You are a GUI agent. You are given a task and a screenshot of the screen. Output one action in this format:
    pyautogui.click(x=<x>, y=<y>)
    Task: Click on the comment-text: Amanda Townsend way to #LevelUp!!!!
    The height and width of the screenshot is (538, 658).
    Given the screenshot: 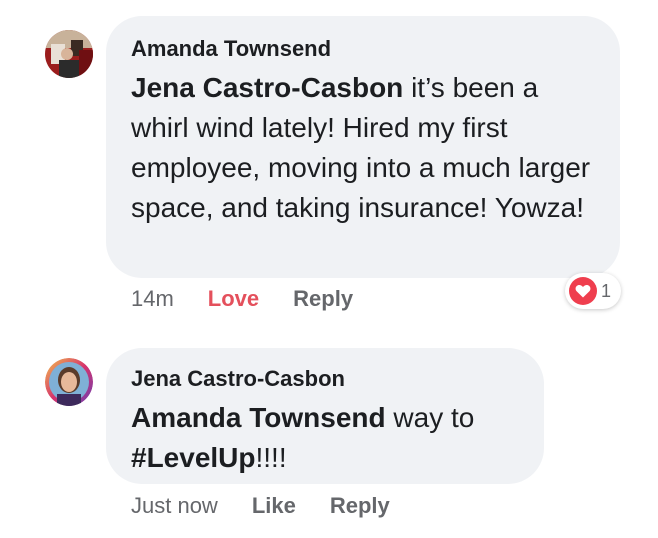 What is the action you would take?
    pyautogui.click(x=325, y=438)
    